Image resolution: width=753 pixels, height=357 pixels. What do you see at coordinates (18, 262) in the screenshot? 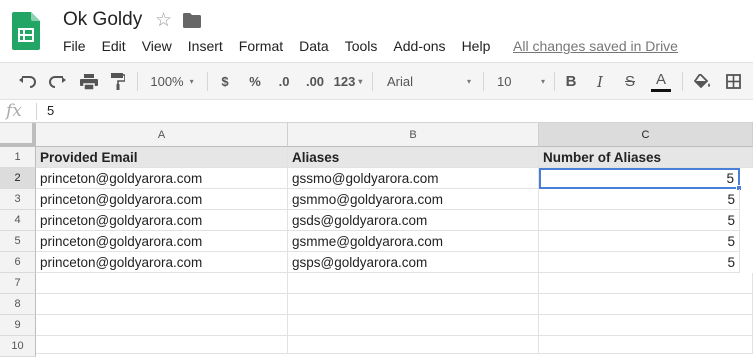
I see `row-header: 6` at bounding box center [18, 262].